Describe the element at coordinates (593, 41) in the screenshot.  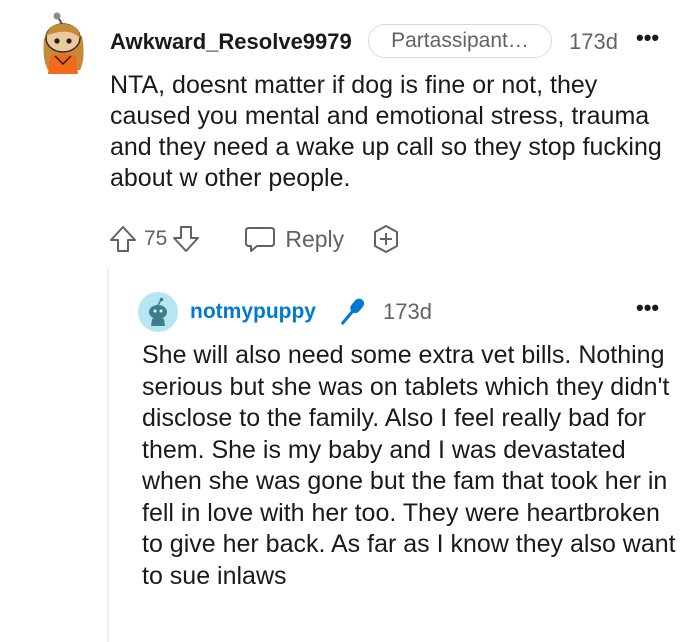
I see `comment-age: 173d` at that location.